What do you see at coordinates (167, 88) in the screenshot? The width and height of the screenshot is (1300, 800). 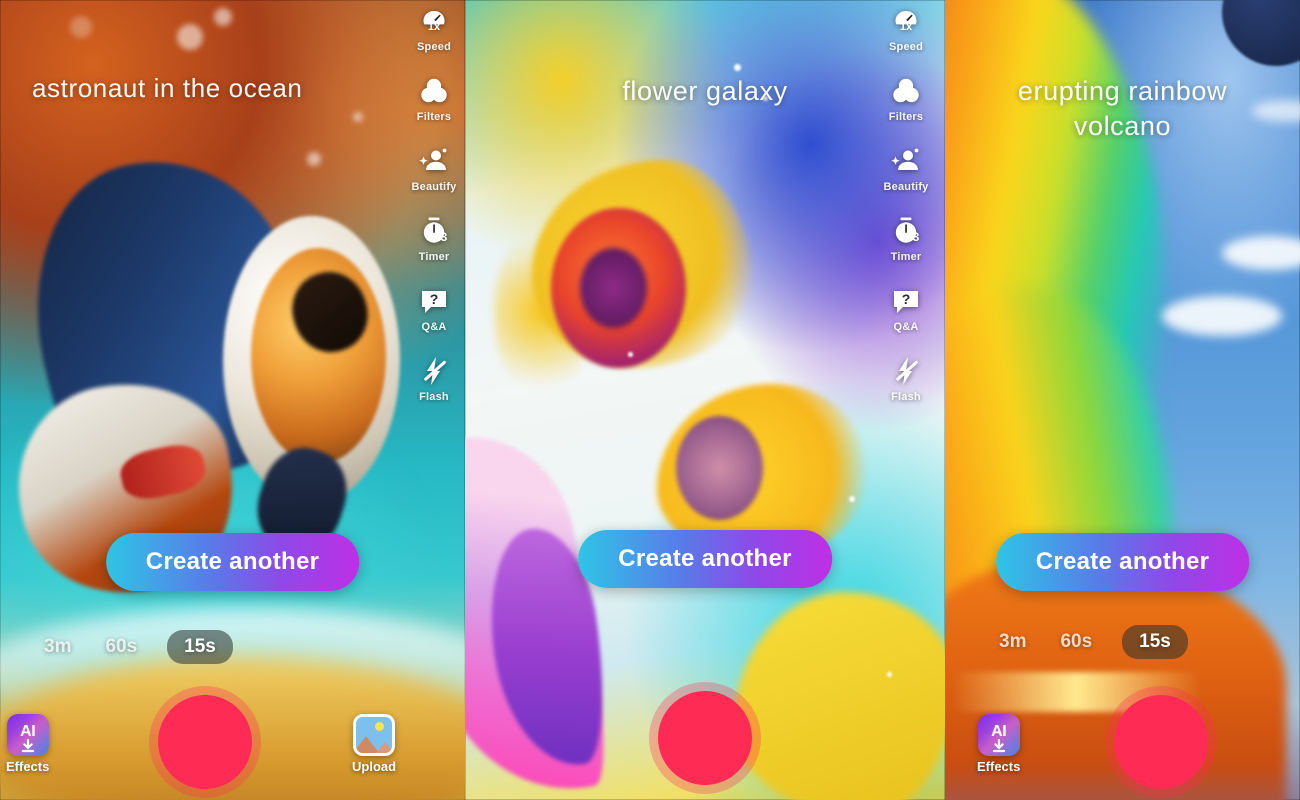 I see `prompt-caption: astronaut in the ocean` at bounding box center [167, 88].